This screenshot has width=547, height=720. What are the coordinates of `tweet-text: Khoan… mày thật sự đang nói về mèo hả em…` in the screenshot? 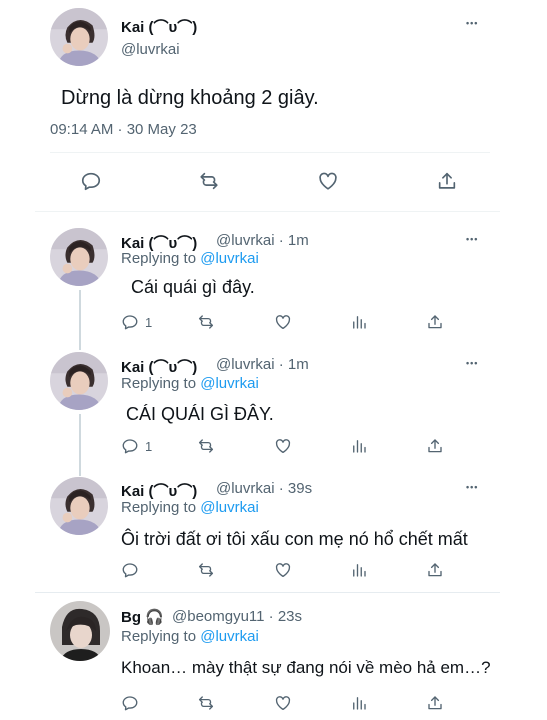 It's located at (306, 667).